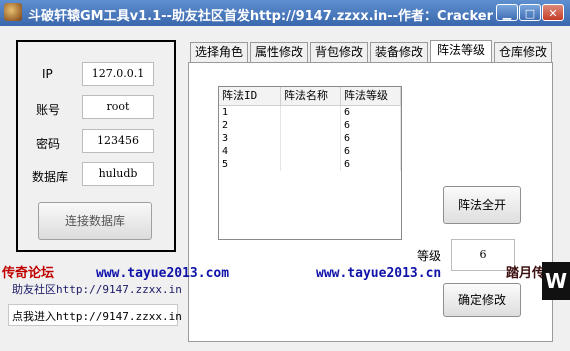 This screenshot has height=351, width=570. I want to click on database-label: 数据库, so click(50, 177).